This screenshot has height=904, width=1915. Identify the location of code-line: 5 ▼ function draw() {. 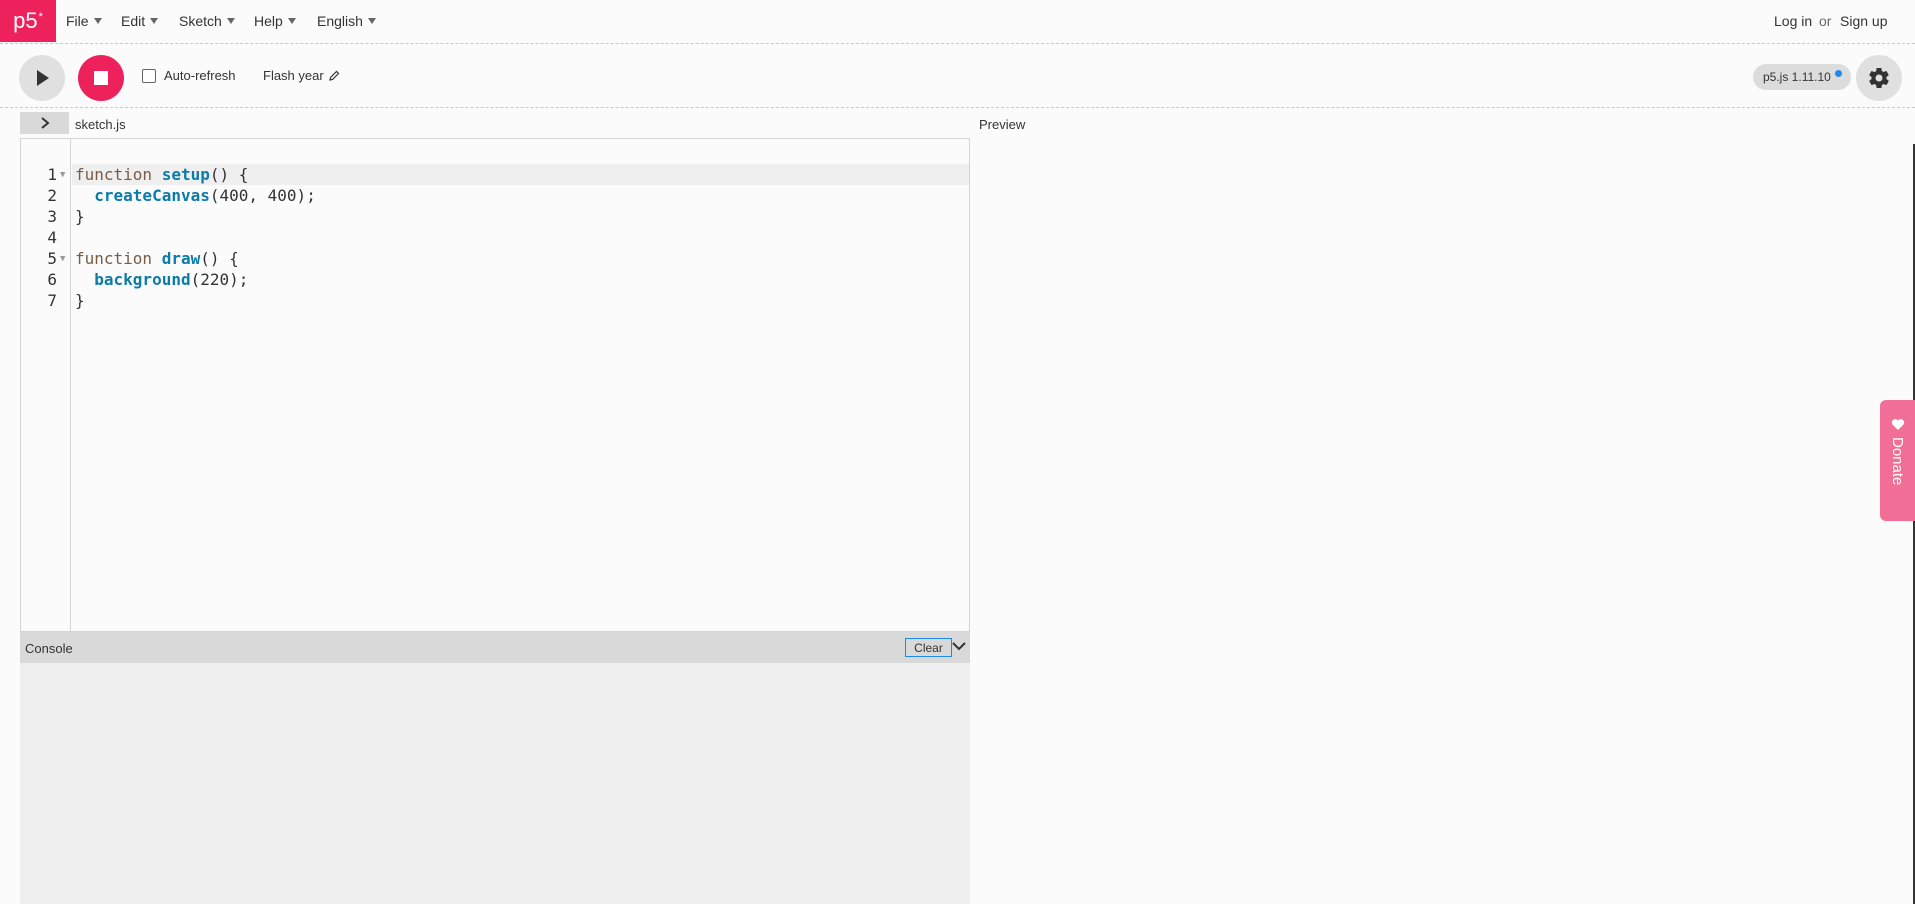
(495, 258).